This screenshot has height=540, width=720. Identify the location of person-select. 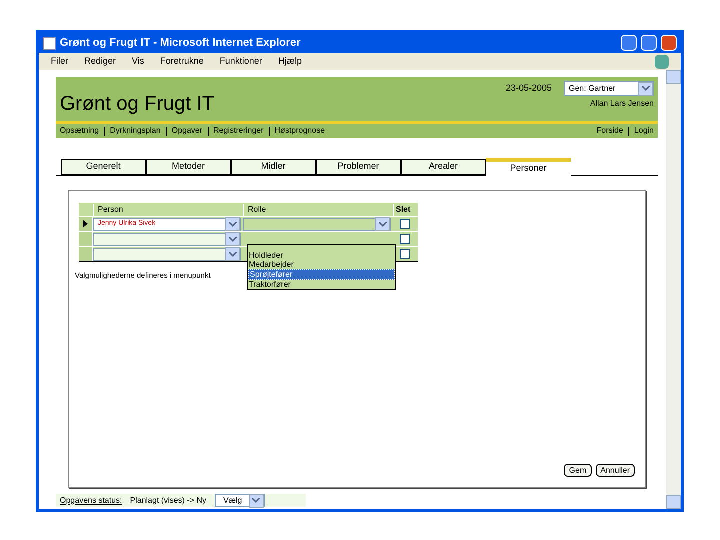
(167, 254).